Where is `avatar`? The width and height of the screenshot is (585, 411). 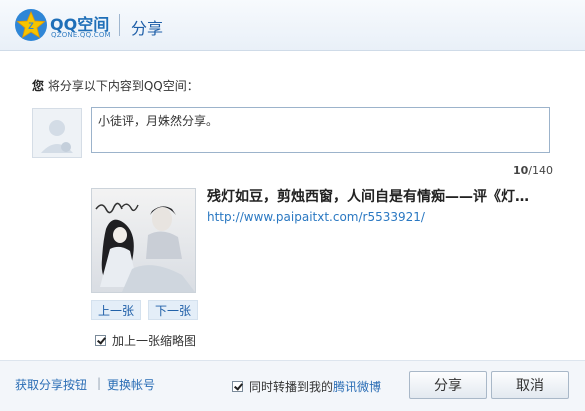
avatar is located at coordinates (57, 133).